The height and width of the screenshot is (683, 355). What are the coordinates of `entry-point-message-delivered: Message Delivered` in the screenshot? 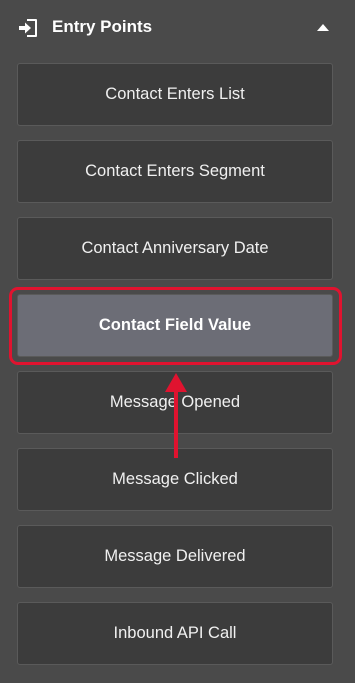 It's located at (175, 556).